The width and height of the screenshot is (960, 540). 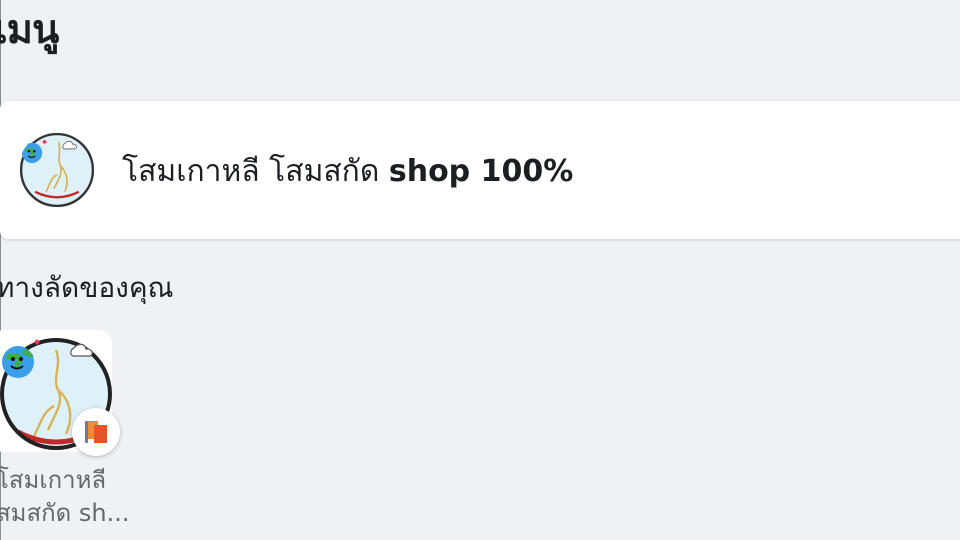 I want to click on shortcut-label-line1: โสมเกาหลี, so click(x=53, y=480).